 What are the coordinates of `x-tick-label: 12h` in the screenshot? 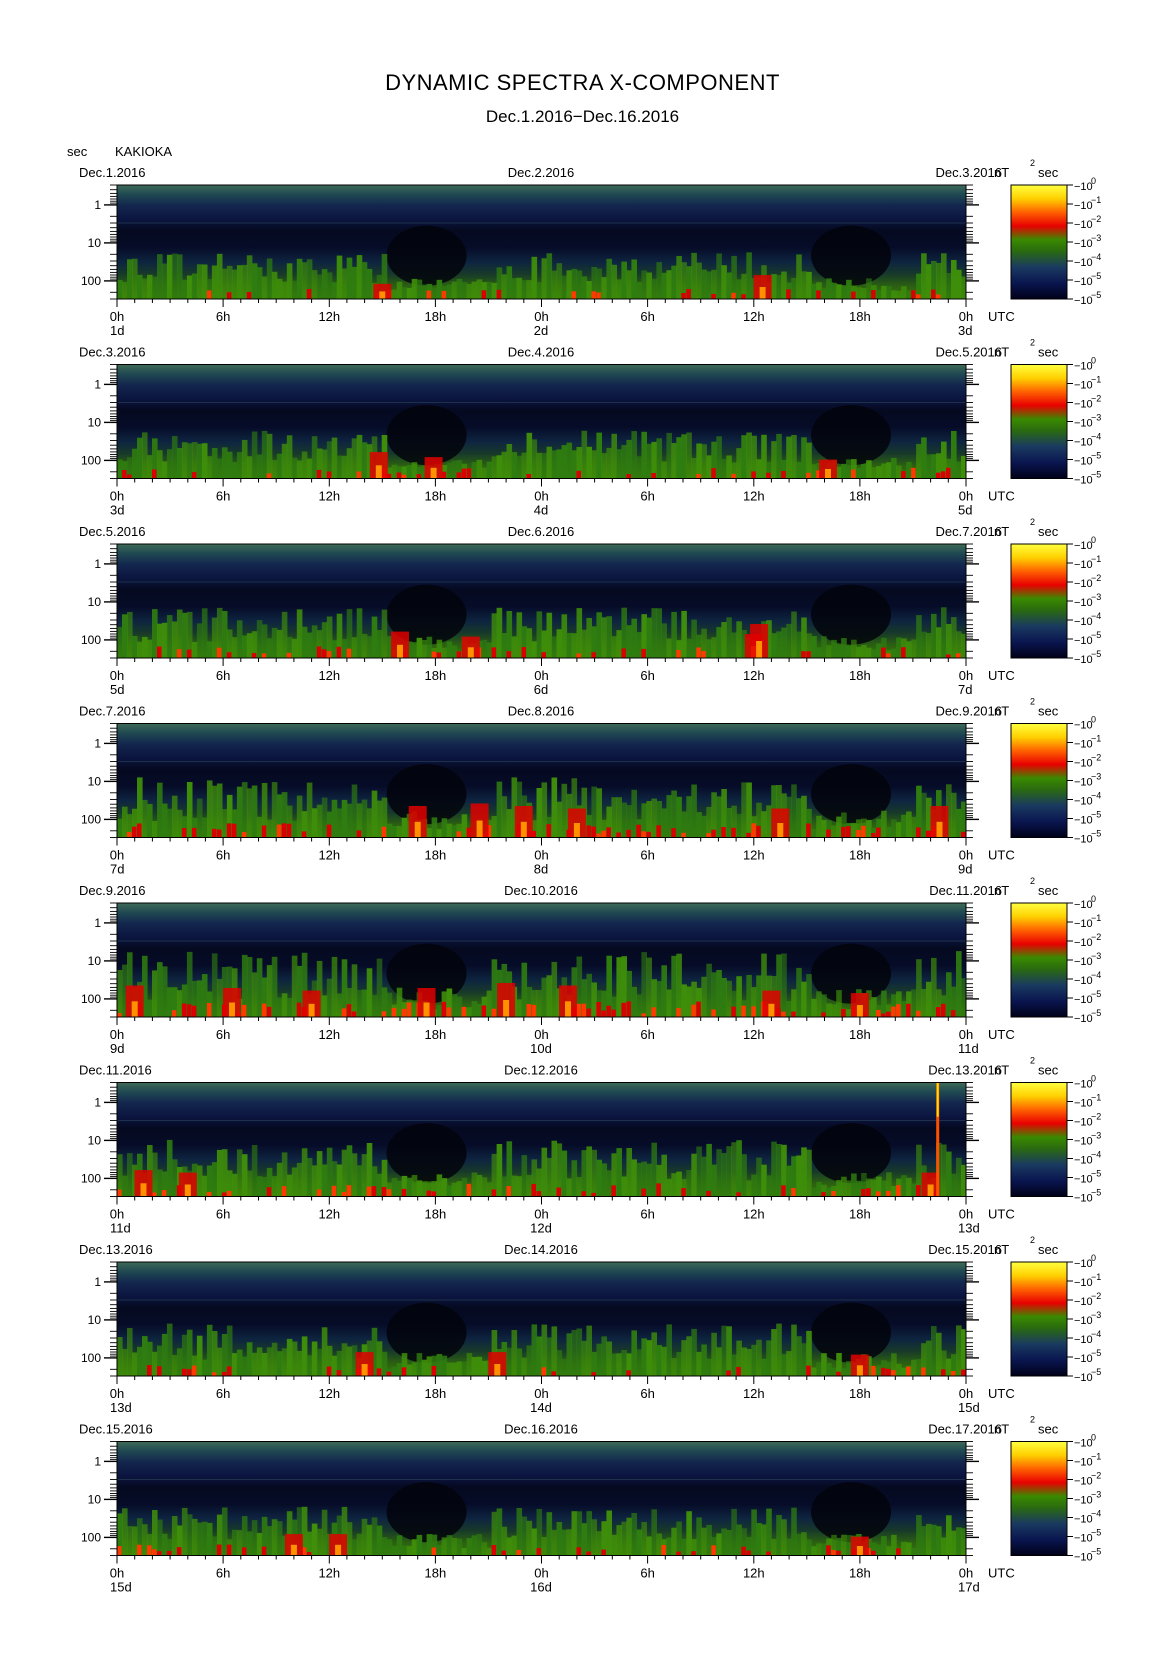 It's located at (754, 1393).